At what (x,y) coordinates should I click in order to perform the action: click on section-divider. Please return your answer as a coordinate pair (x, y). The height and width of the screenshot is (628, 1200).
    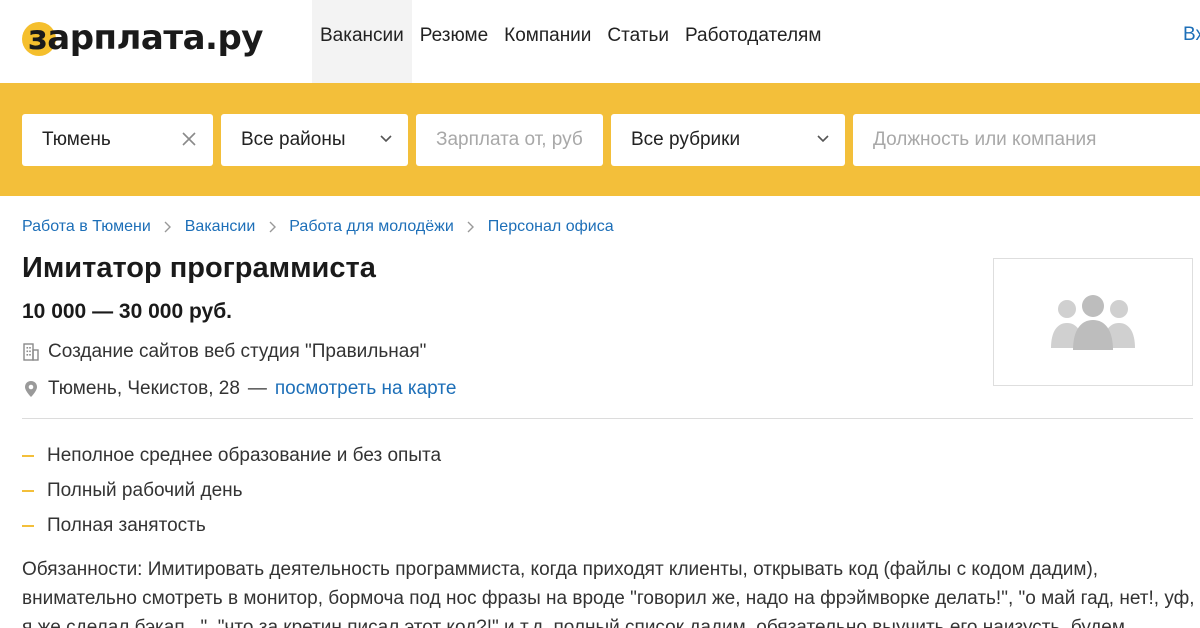
    Looking at the image, I should click on (607, 418).